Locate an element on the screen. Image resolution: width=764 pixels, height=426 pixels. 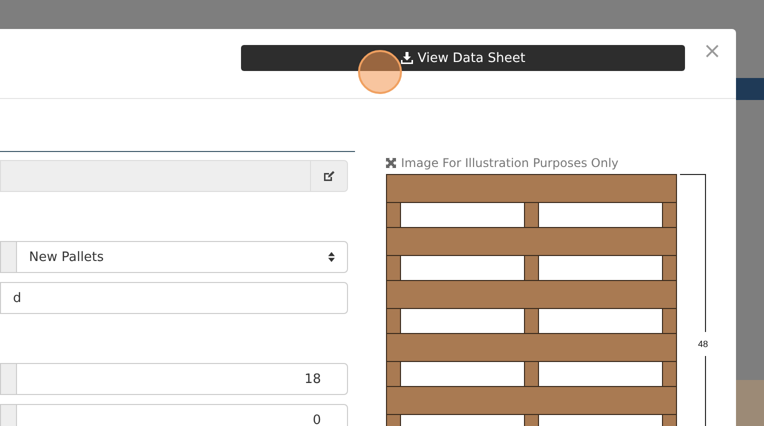
dimension-label: 48 is located at coordinates (703, 344).